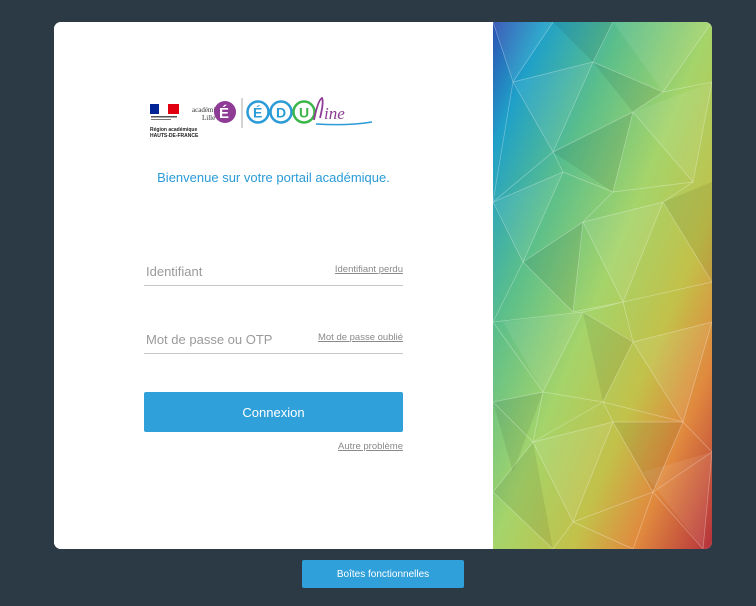 The height and width of the screenshot is (606, 756). Describe the element at coordinates (208, 118) in the screenshot. I see `academie-line2: Lille` at that location.